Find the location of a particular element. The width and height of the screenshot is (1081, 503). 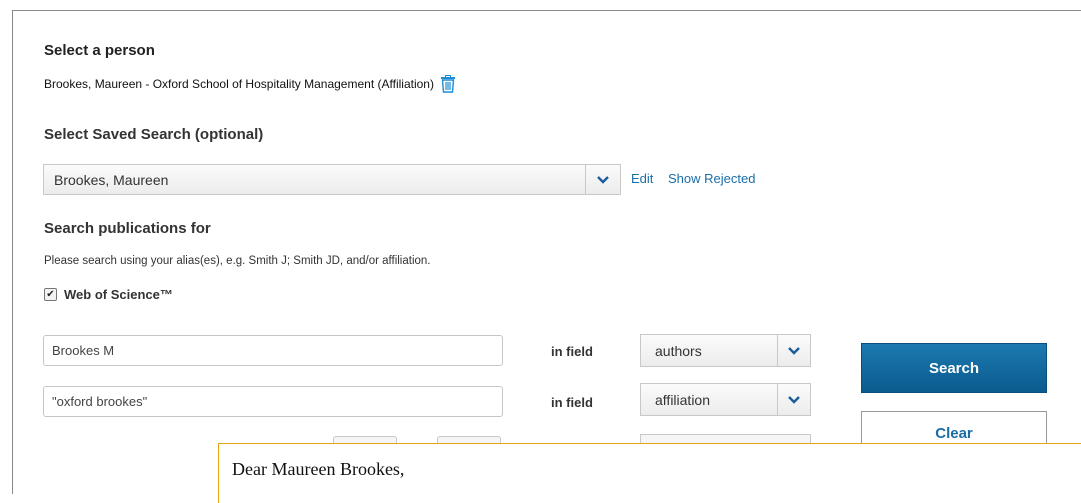

edit-link: Edit is located at coordinates (642, 178).